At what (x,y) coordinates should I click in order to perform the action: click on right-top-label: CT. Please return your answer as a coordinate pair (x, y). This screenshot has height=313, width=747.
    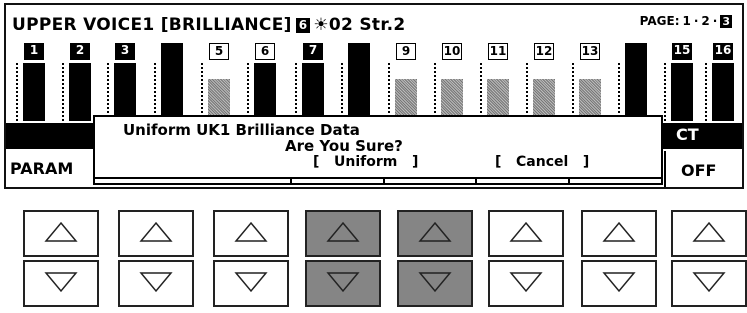
    Looking at the image, I should click on (687, 134).